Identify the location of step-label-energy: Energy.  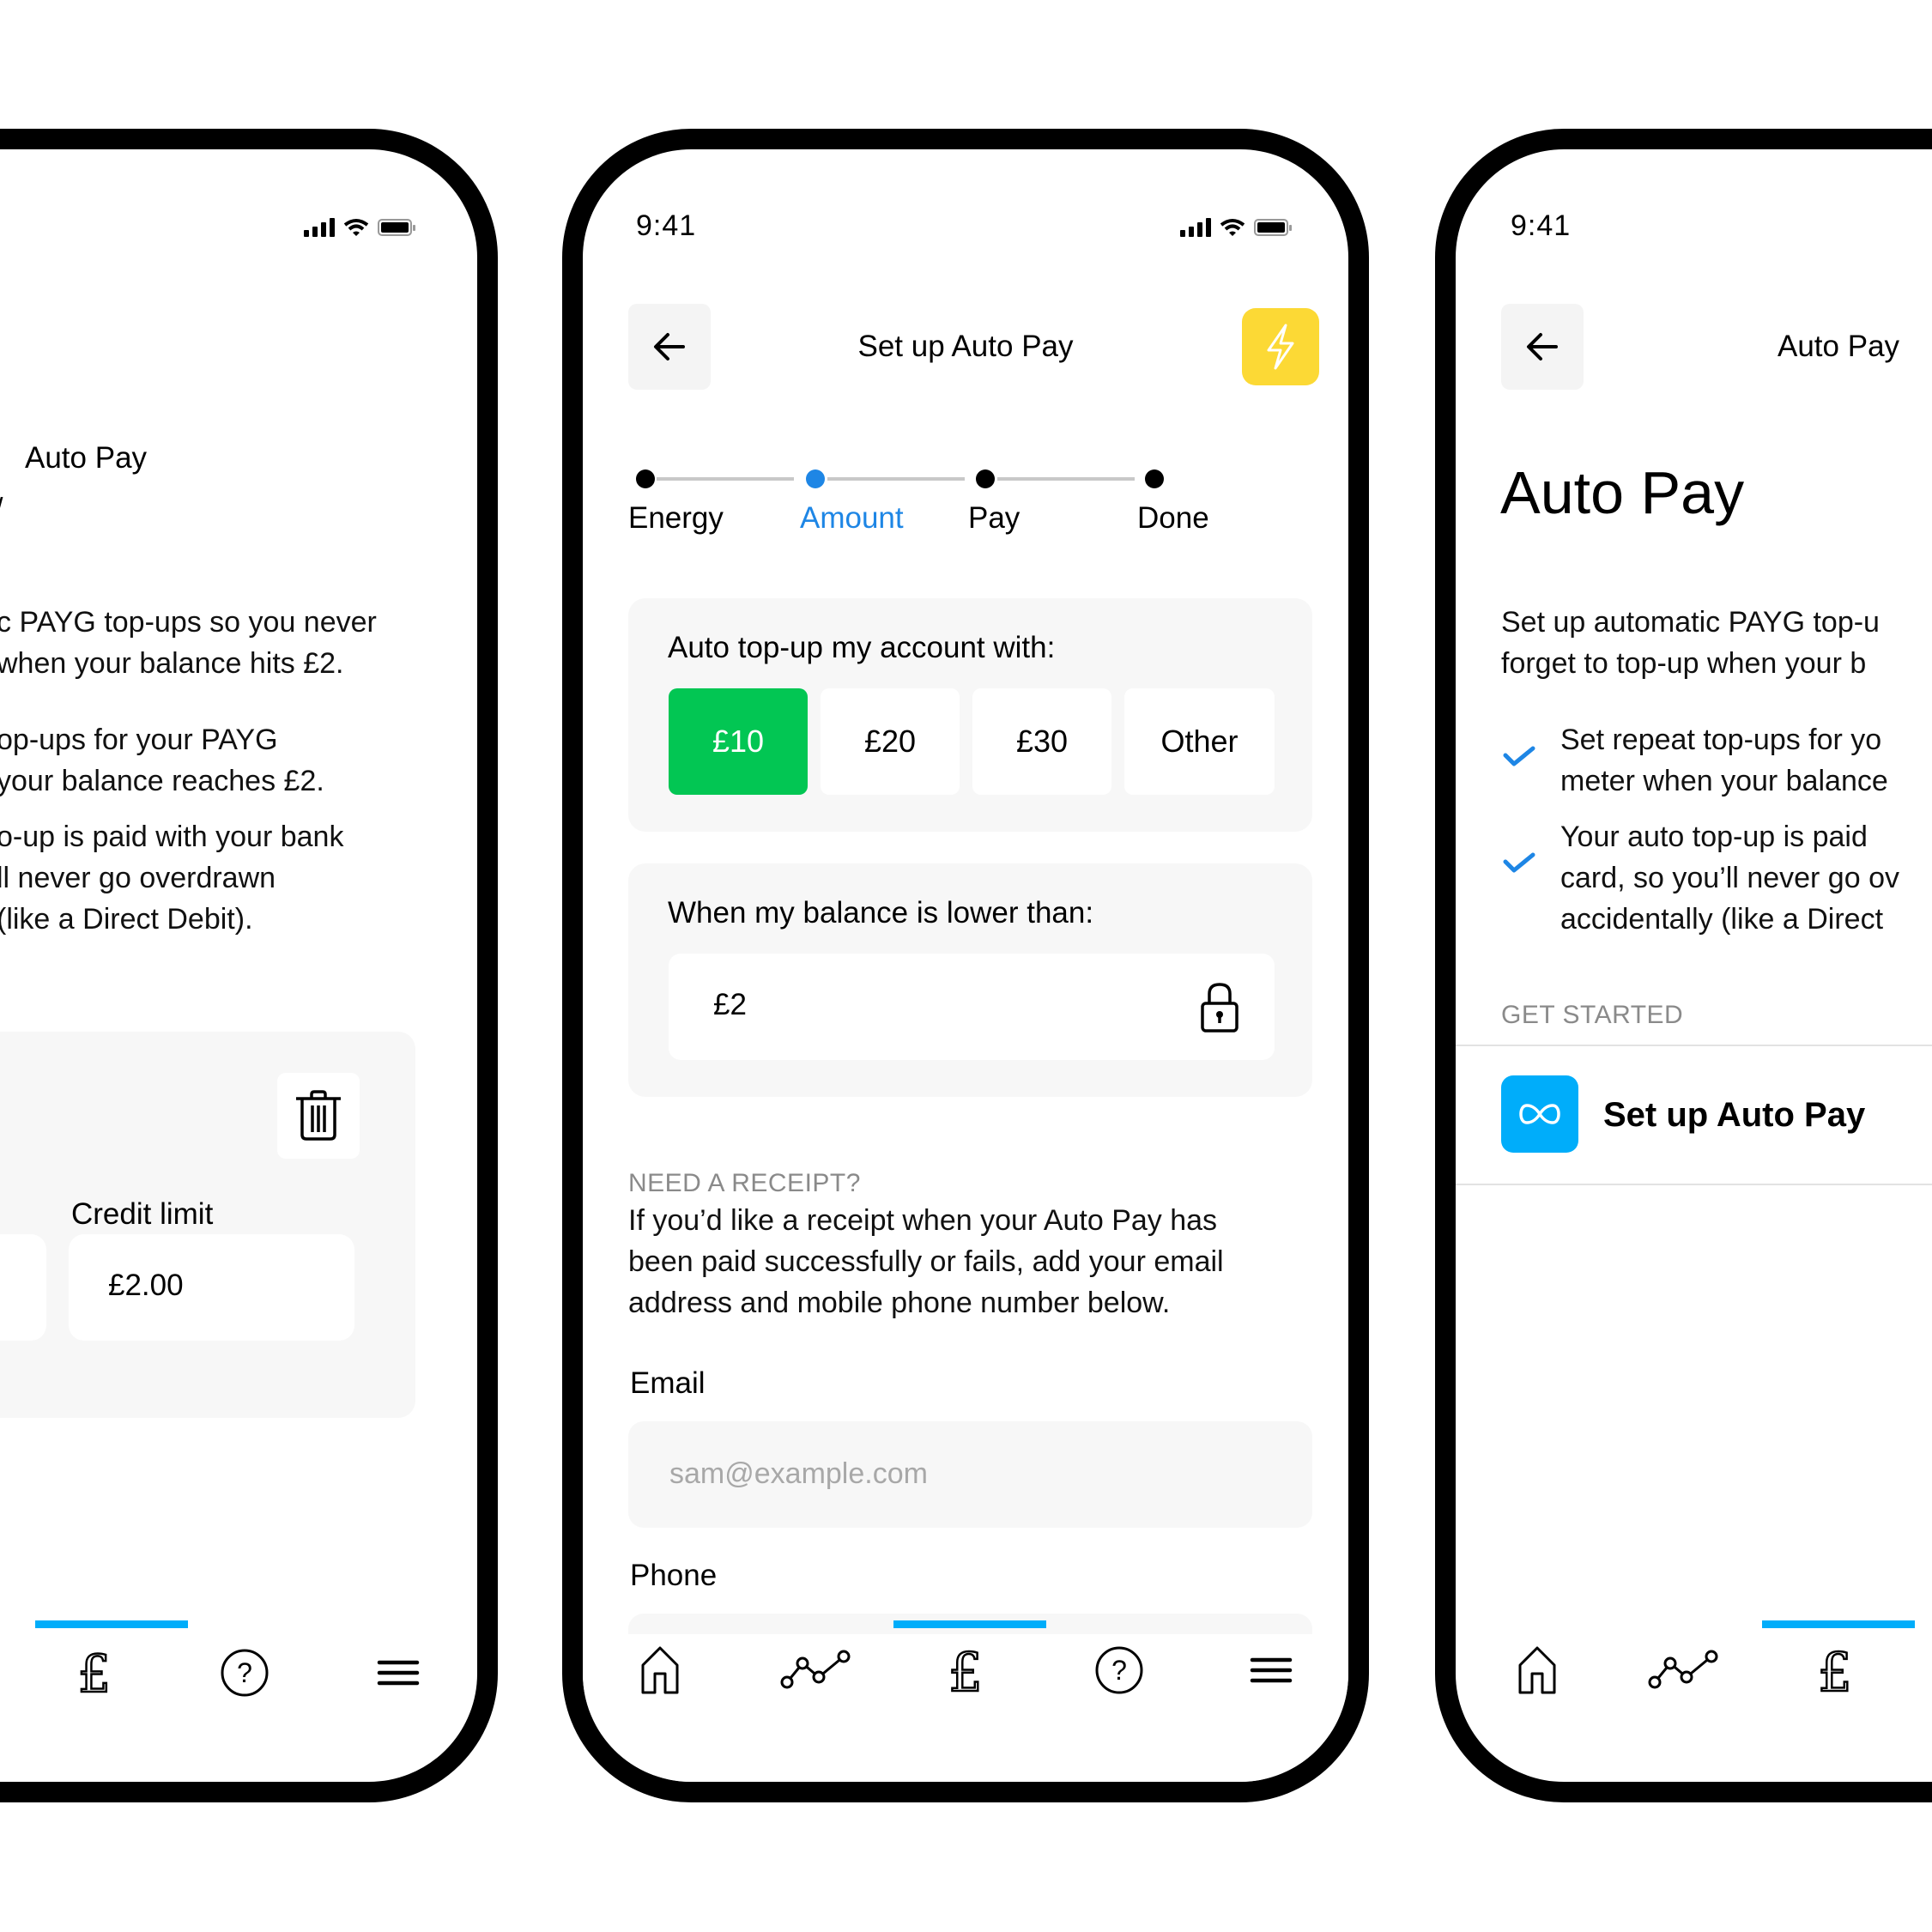
(676, 518).